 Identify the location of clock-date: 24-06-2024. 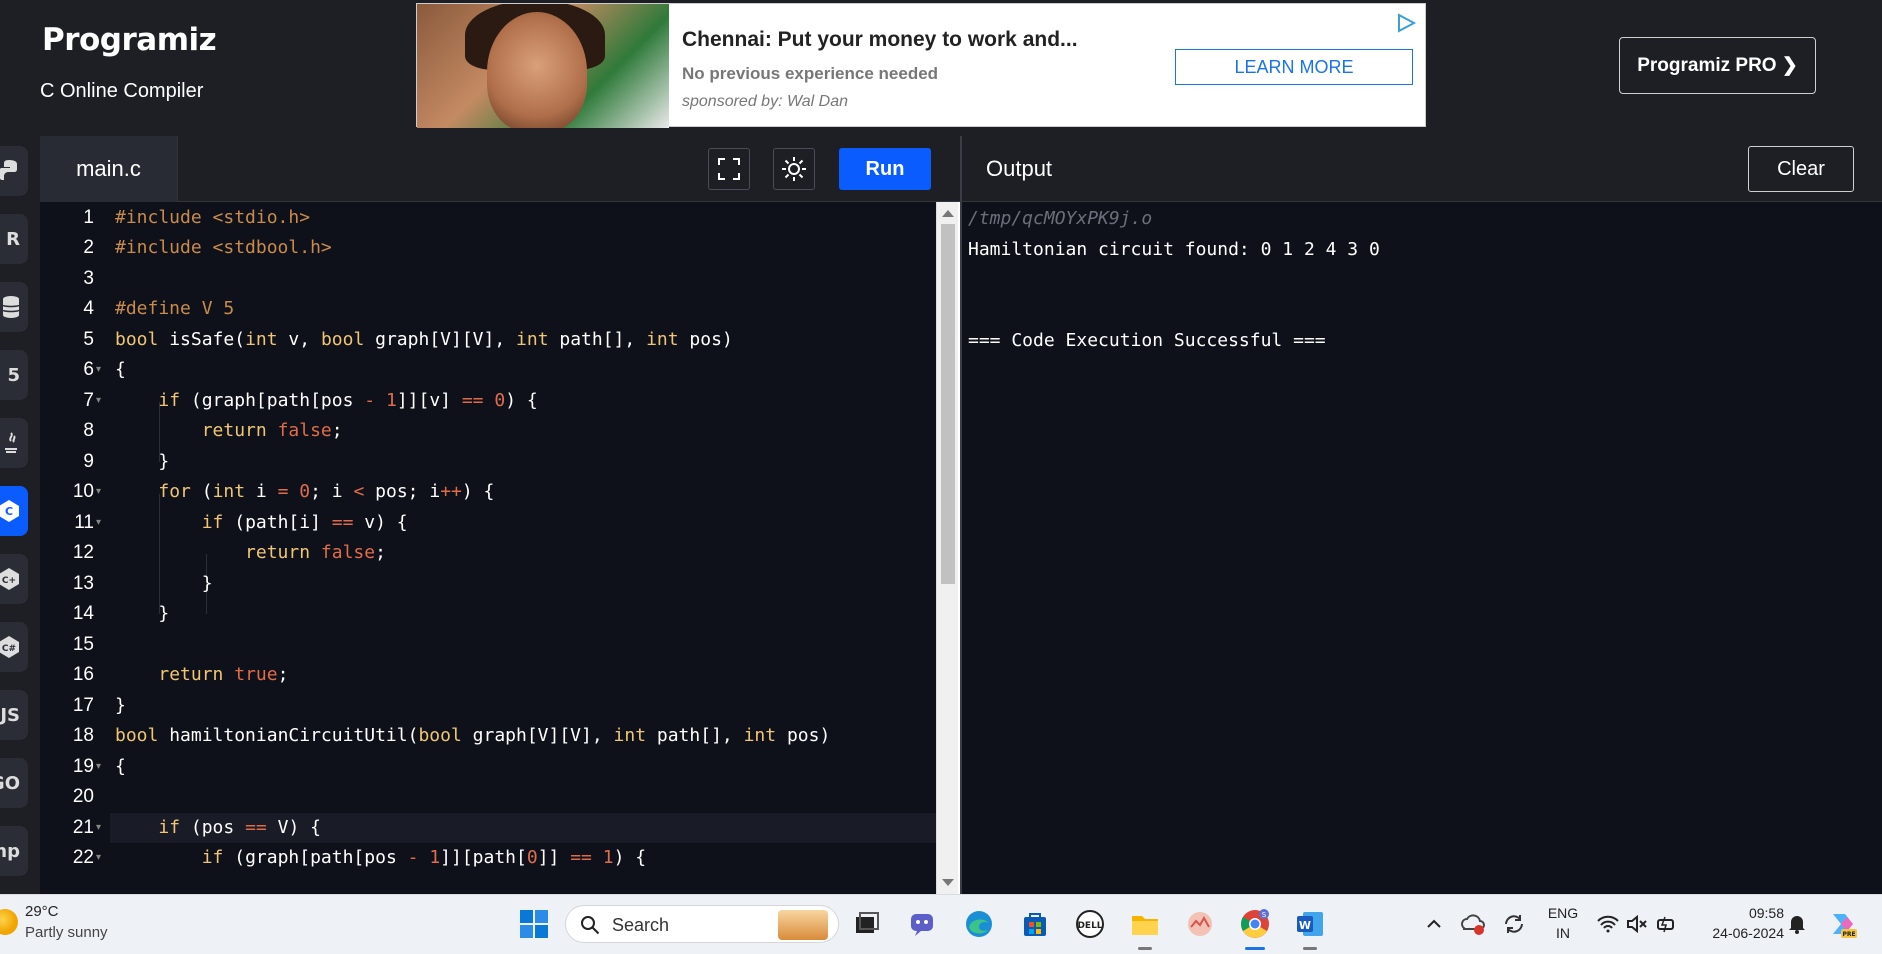
(1741, 933).